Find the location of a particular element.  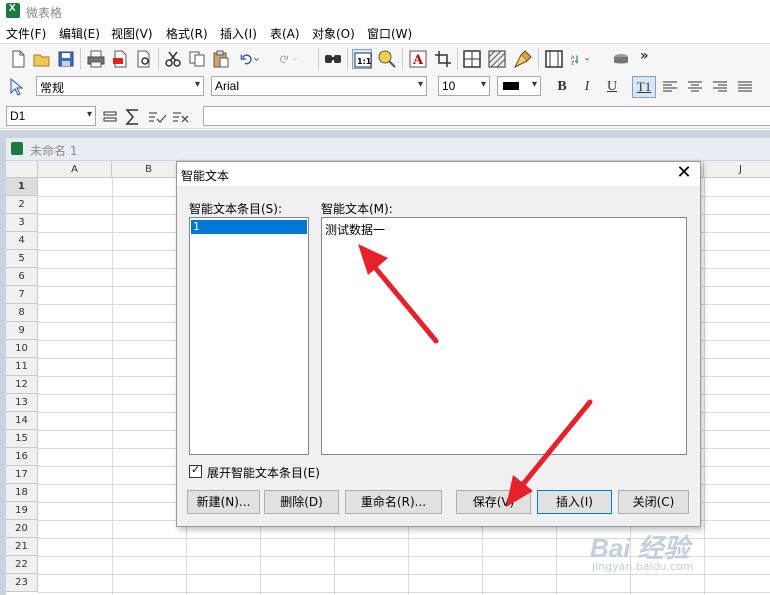

formula-input is located at coordinates (486, 116).